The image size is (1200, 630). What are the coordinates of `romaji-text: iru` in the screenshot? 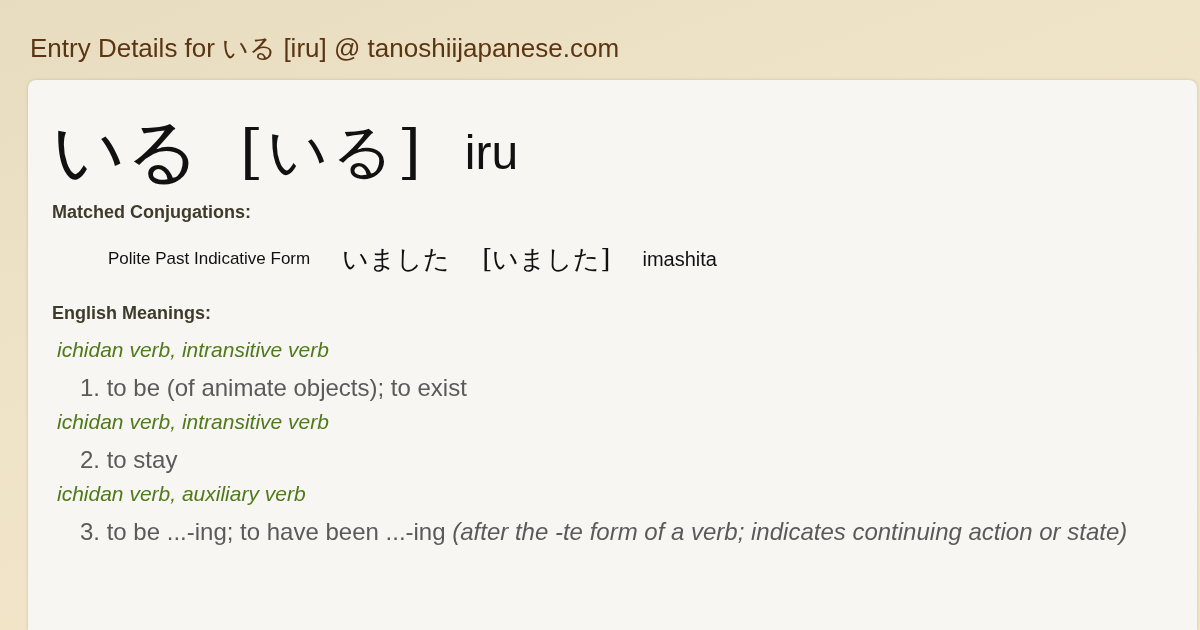 It's located at (491, 152).